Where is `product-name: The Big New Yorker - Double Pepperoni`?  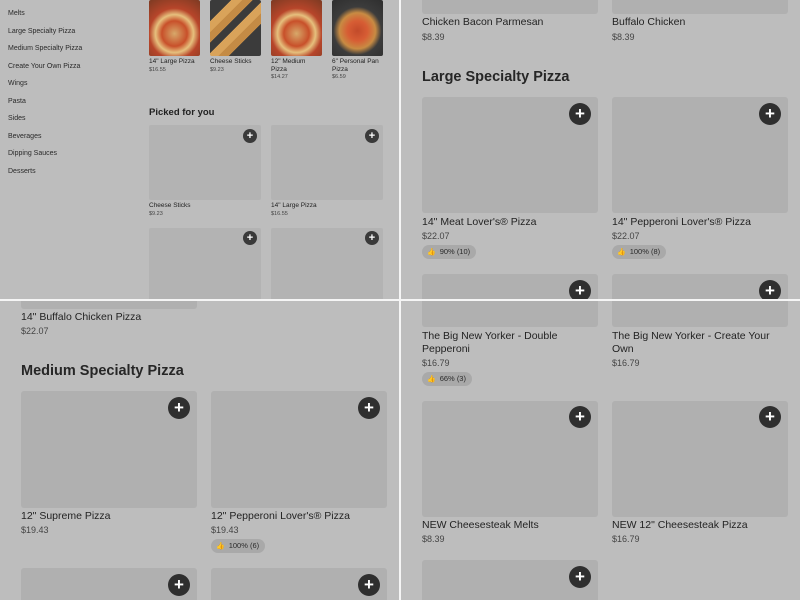
product-name: The Big New Yorker - Double Pepperoni is located at coordinates (490, 342).